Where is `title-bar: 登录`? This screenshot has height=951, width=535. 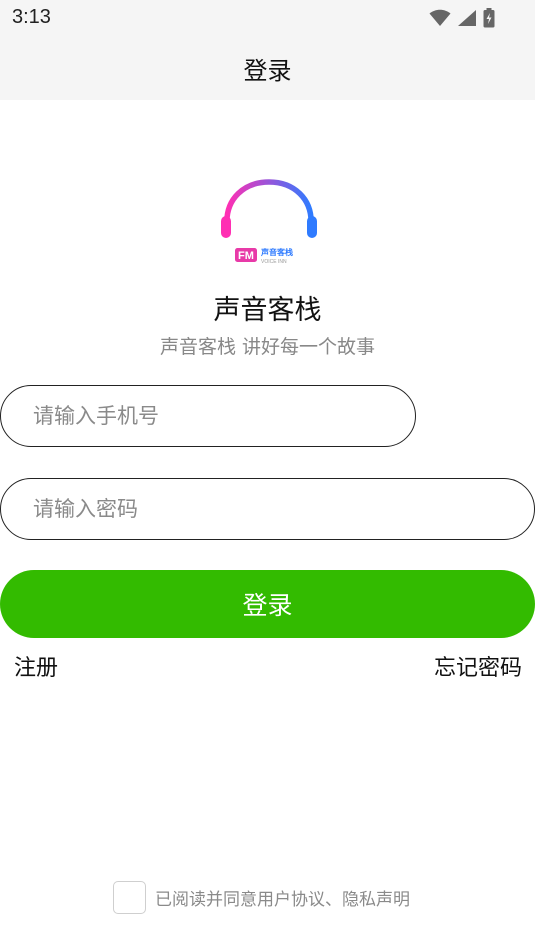 title-bar: 登录 is located at coordinates (267, 68).